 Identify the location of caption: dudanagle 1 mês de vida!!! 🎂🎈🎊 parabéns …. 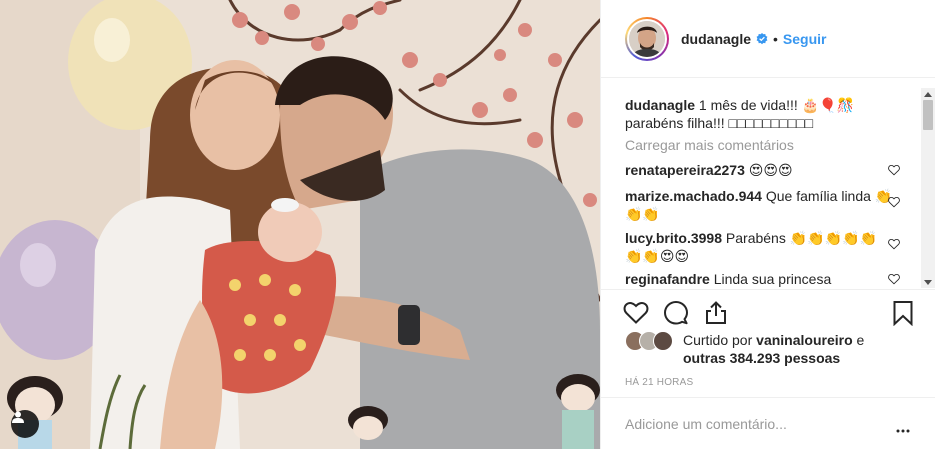
(769, 114).